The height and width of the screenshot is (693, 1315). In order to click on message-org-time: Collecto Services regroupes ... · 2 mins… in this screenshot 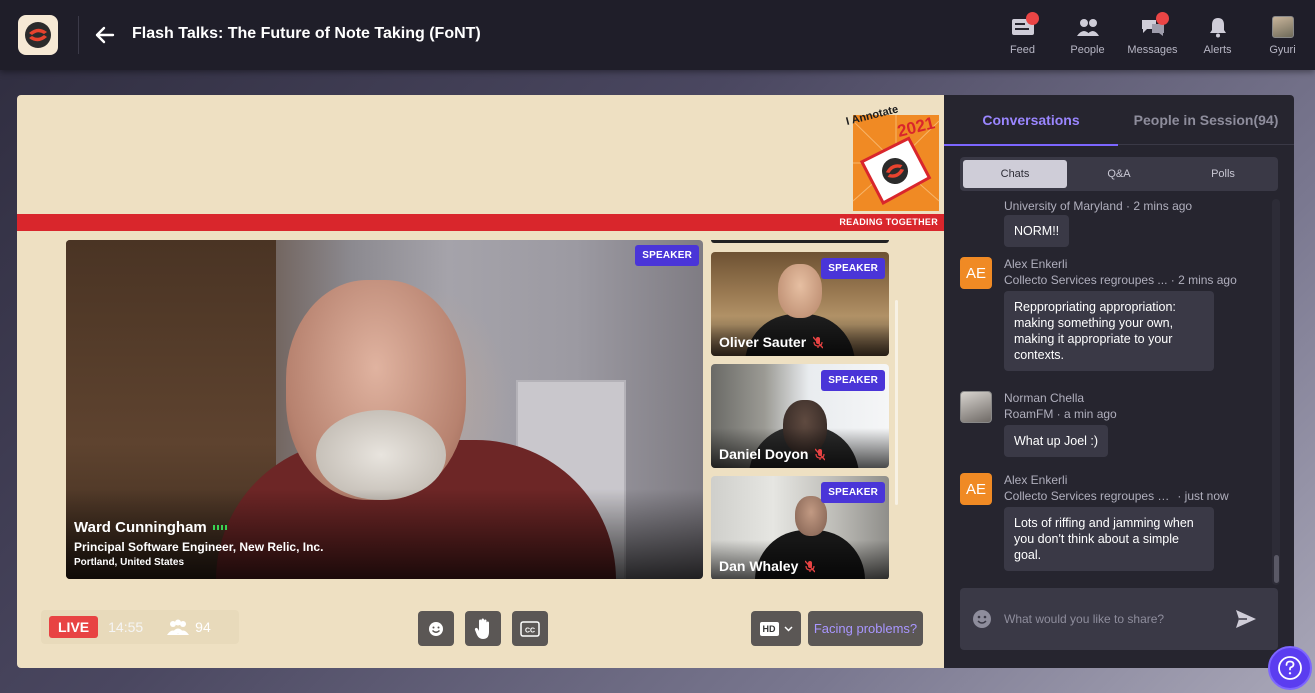, I will do `click(1120, 280)`.